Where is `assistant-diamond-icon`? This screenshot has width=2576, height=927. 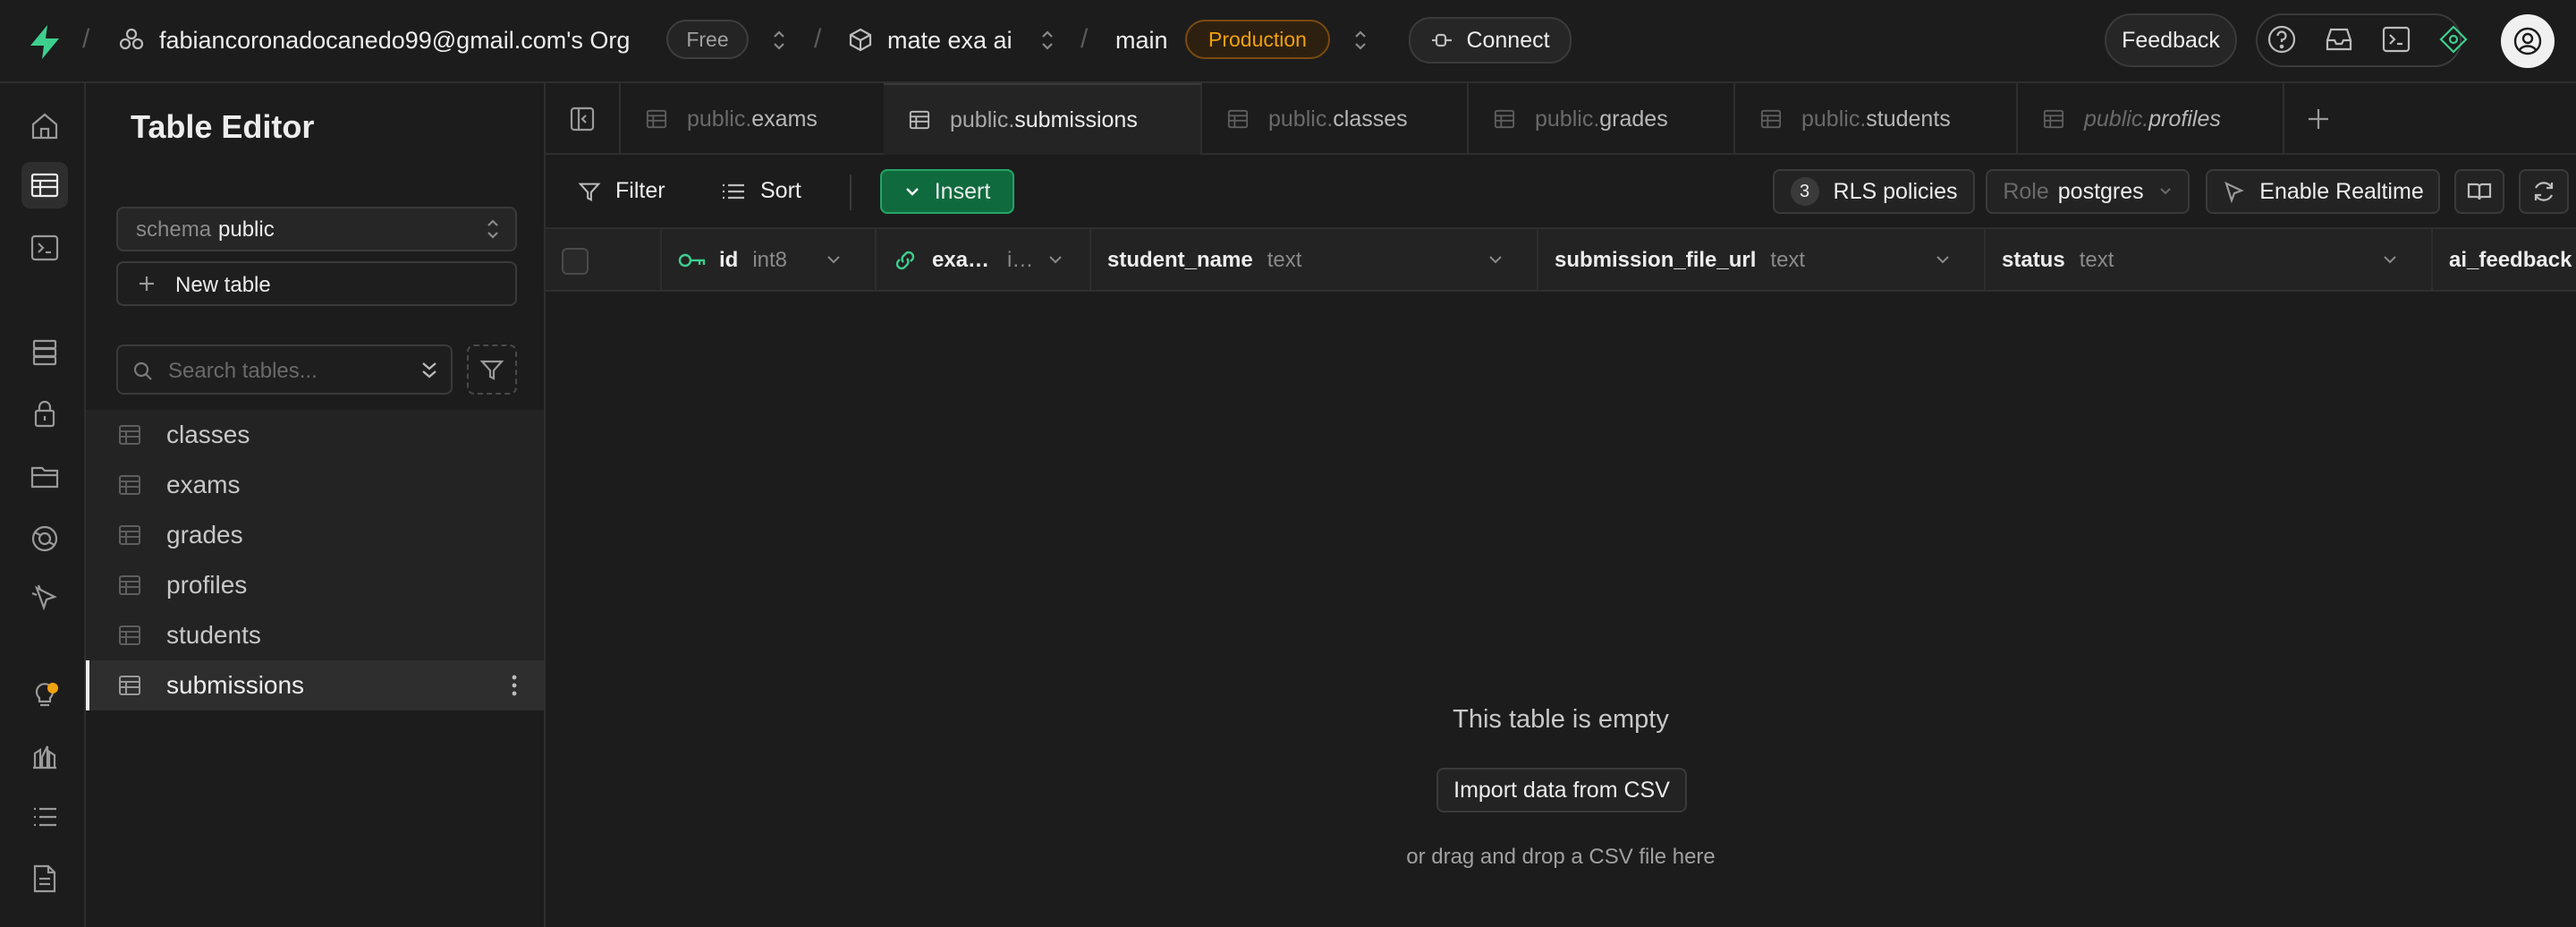 assistant-diamond-icon is located at coordinates (2453, 39).